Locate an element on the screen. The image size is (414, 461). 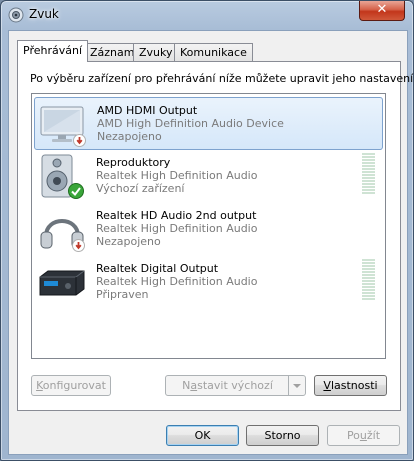
tab-label: Záznam is located at coordinates (112, 52).